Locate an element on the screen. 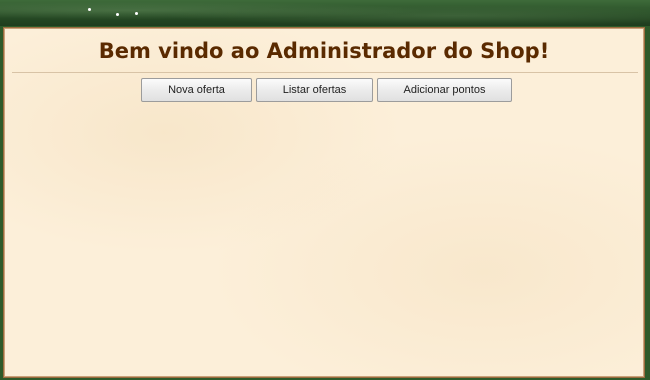  new-offer-button: Nova oferta is located at coordinates (196, 90).